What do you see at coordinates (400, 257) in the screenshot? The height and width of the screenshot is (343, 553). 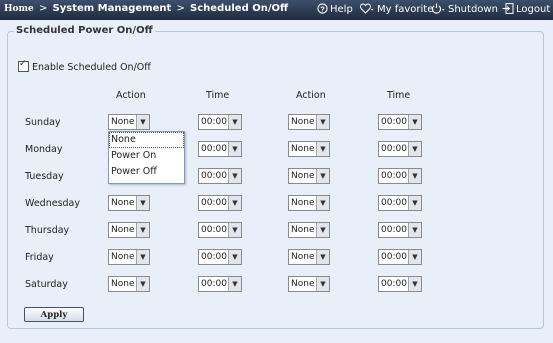 I see `friday-time-select-2: 00:00 ▼` at bounding box center [400, 257].